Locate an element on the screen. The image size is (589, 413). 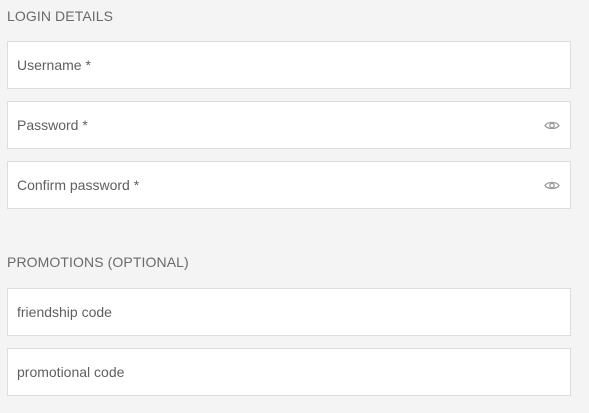
promotional-code-input is located at coordinates (288, 372).